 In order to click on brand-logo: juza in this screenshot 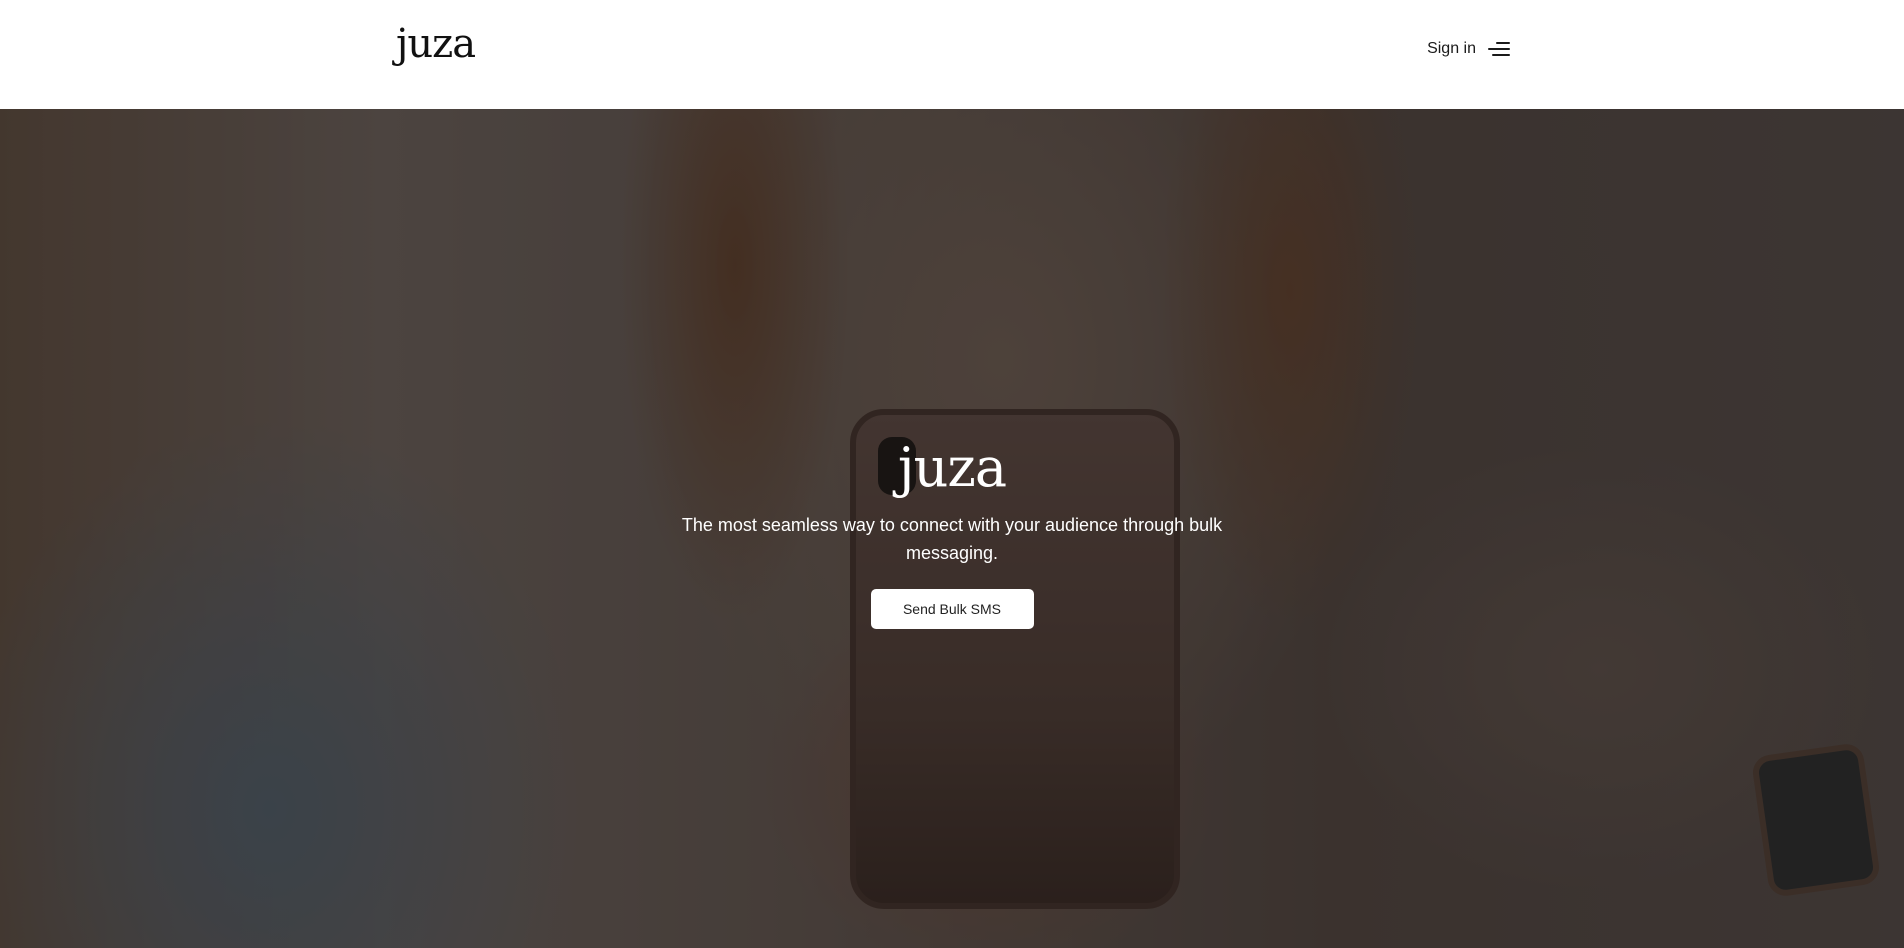, I will do `click(436, 44)`.